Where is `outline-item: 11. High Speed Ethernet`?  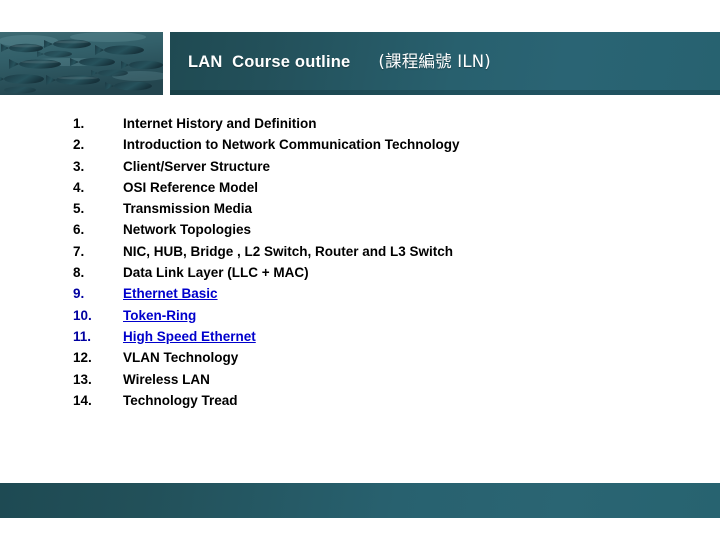
outline-item: 11. High Speed Ethernet is located at coordinates (360, 336).